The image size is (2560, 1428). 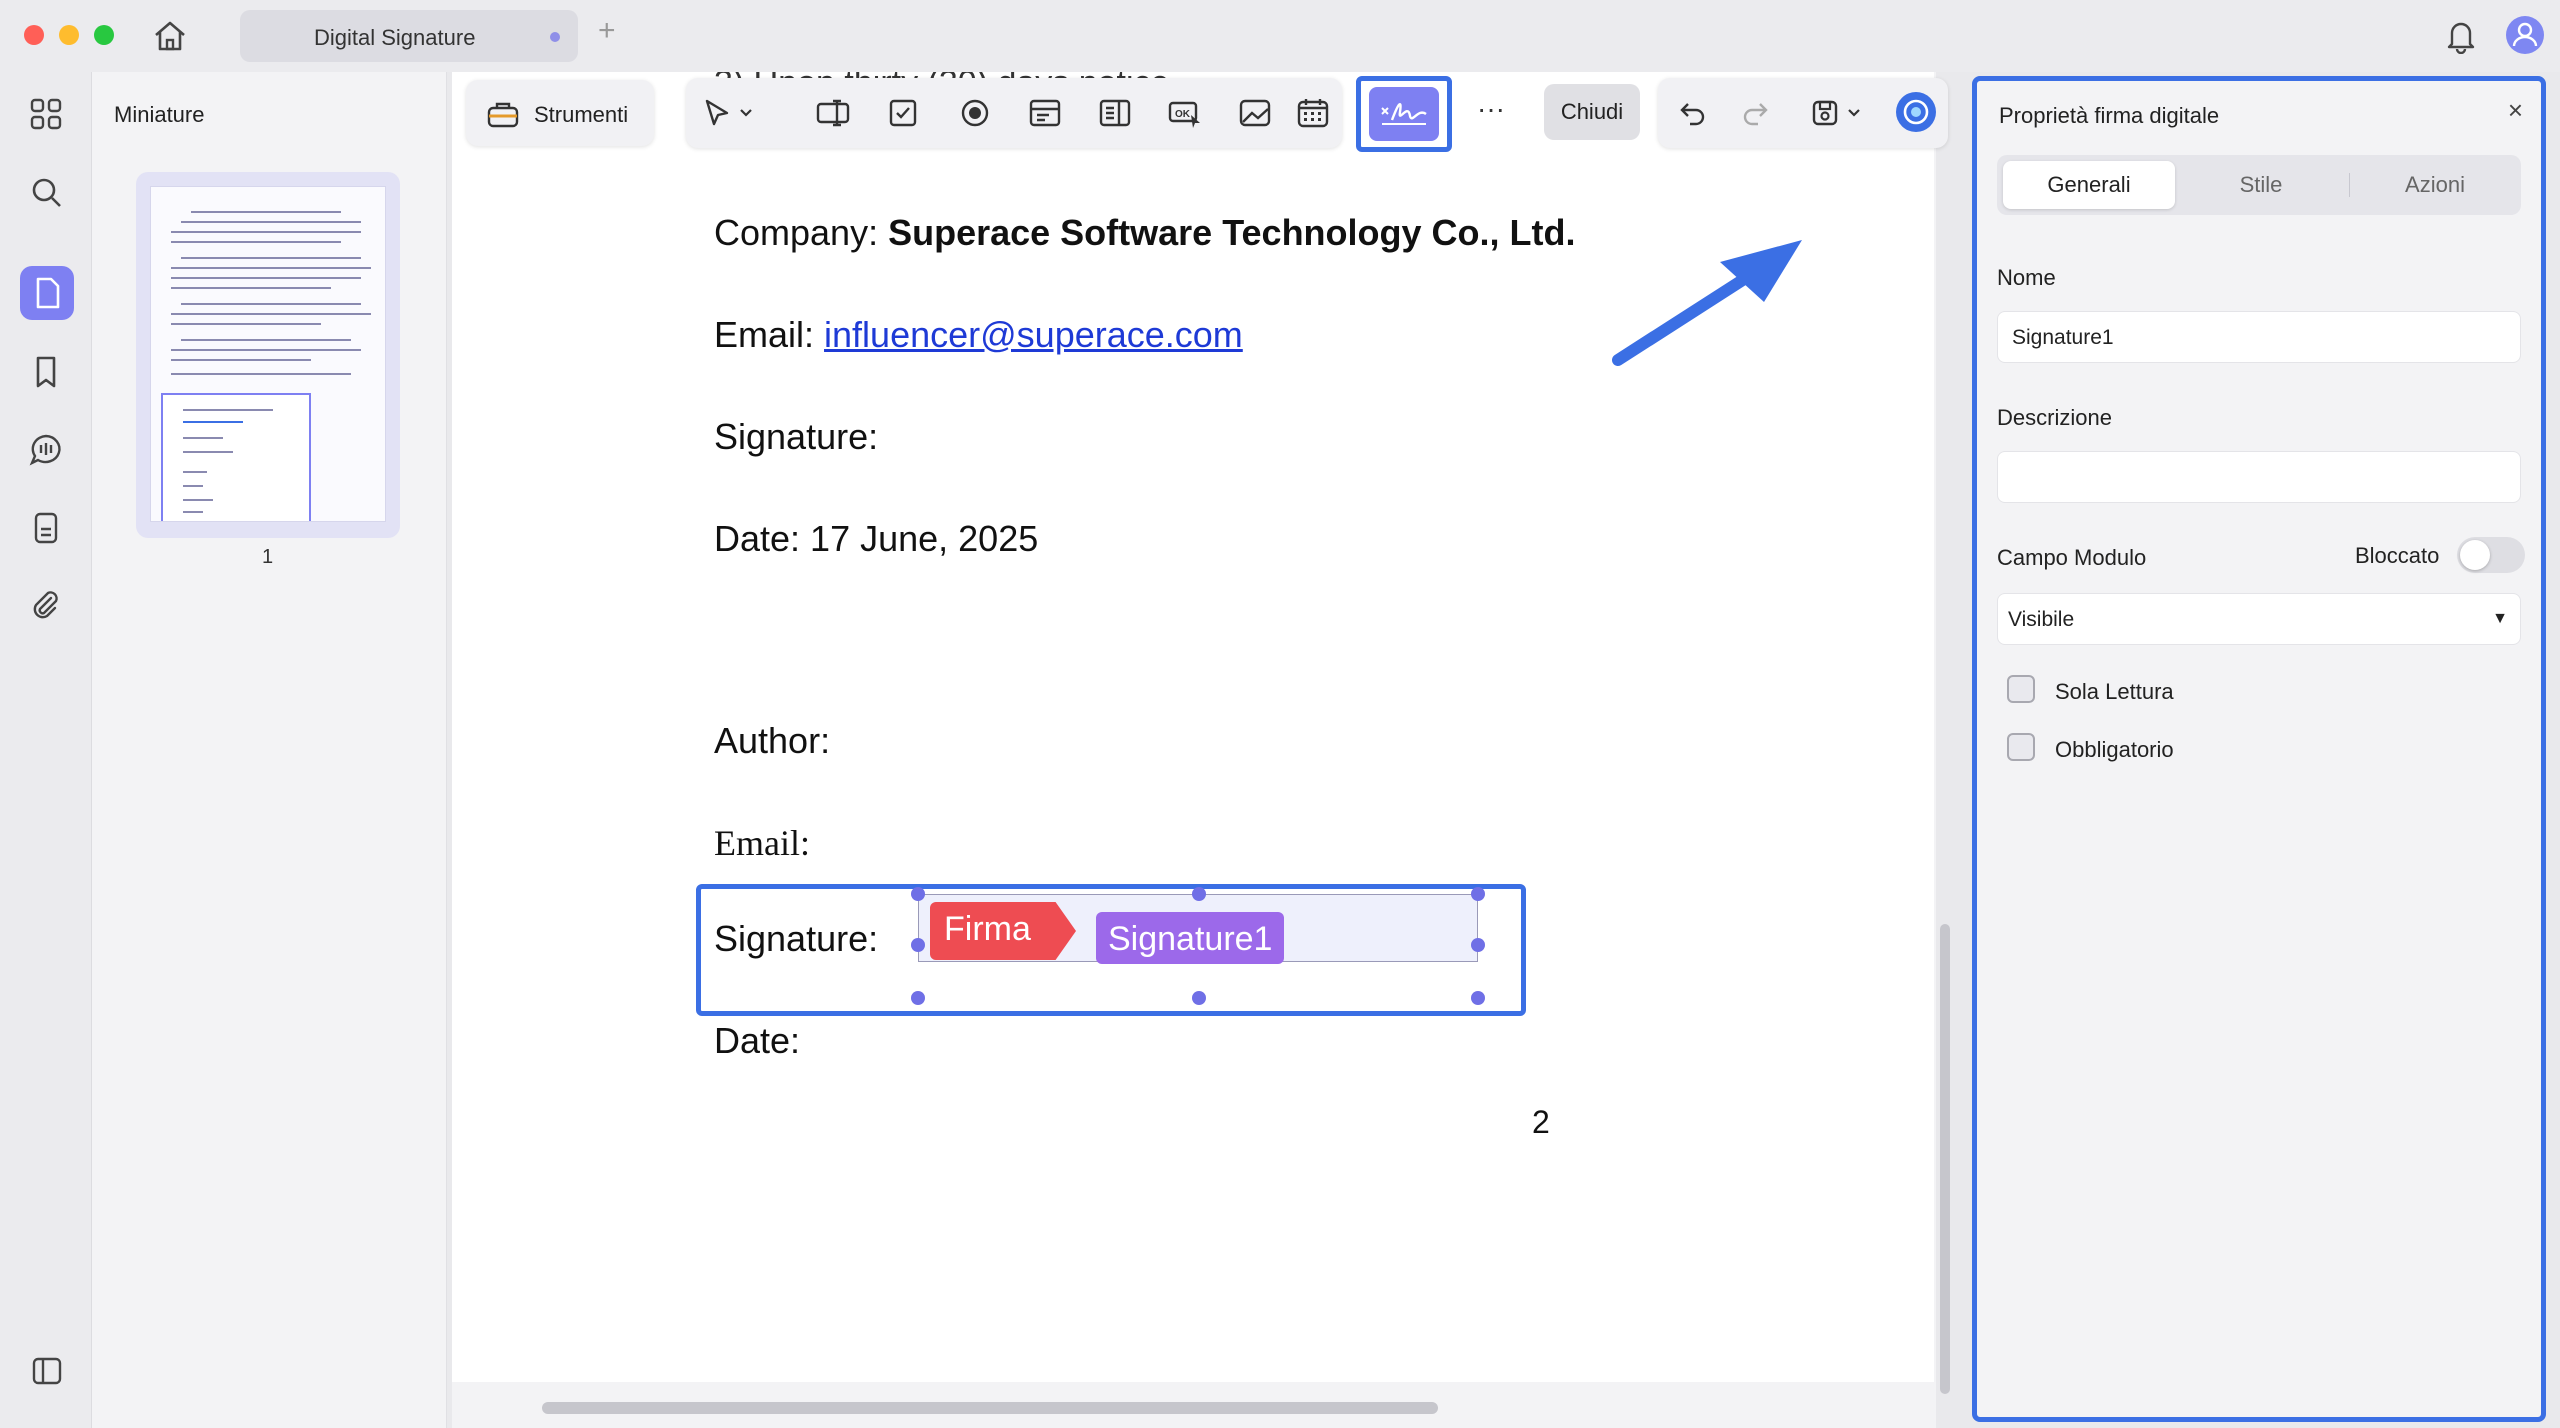 I want to click on tools-button: Strumenti, so click(x=560, y=113).